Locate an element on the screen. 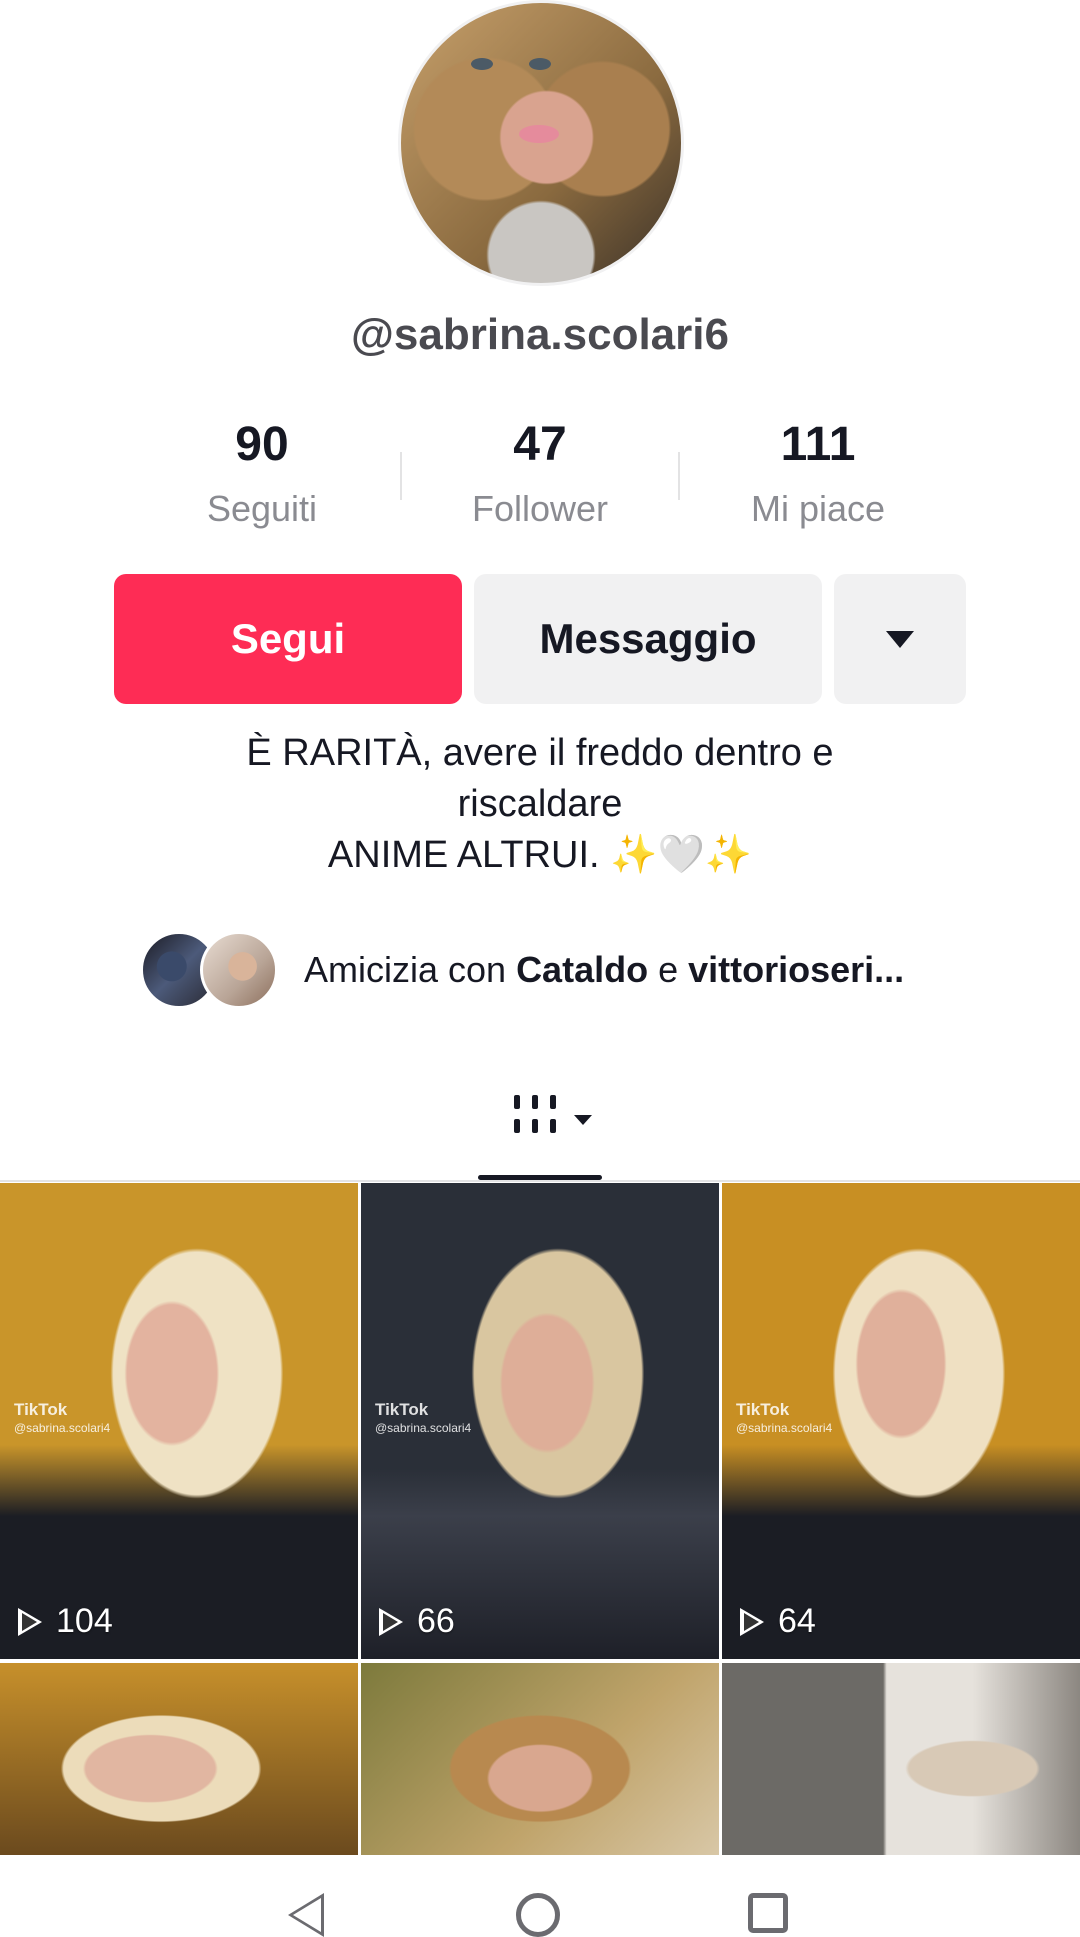 Image resolution: width=1080 pixels, height=1937 pixels. stat-likes-value: 111 is located at coordinates (818, 444).